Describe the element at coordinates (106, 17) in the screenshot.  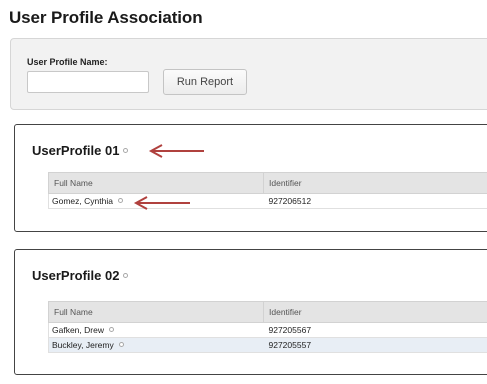
I see `page-title: User Profile Association` at that location.